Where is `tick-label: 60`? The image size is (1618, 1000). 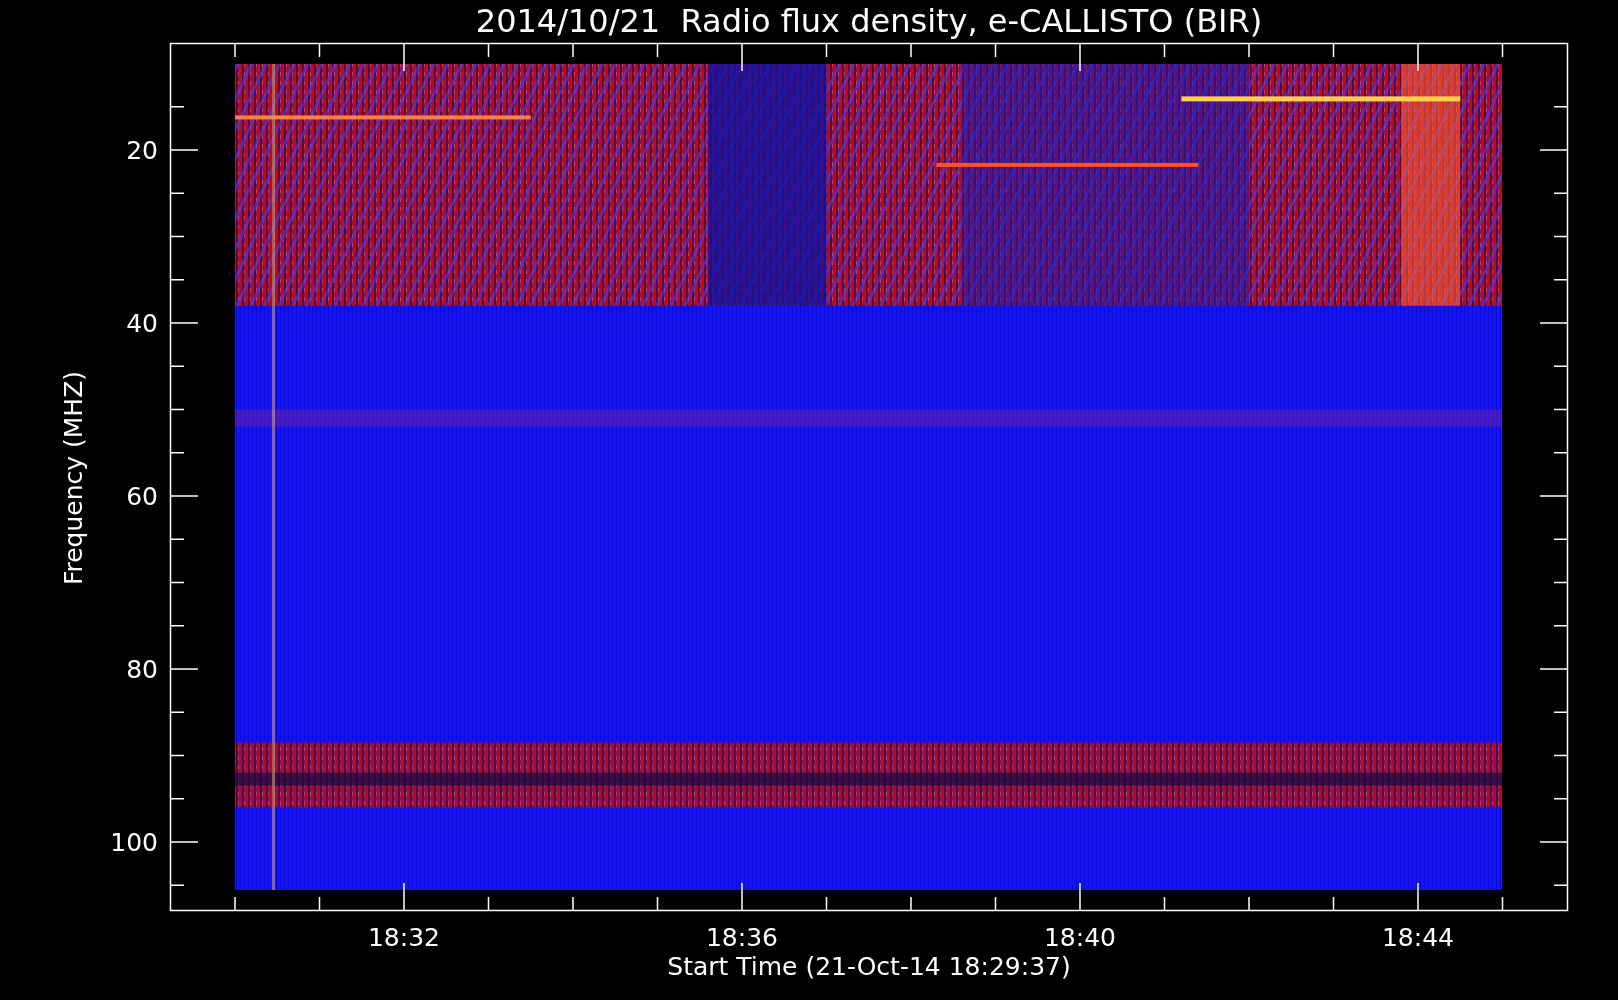 tick-label: 60 is located at coordinates (142, 496).